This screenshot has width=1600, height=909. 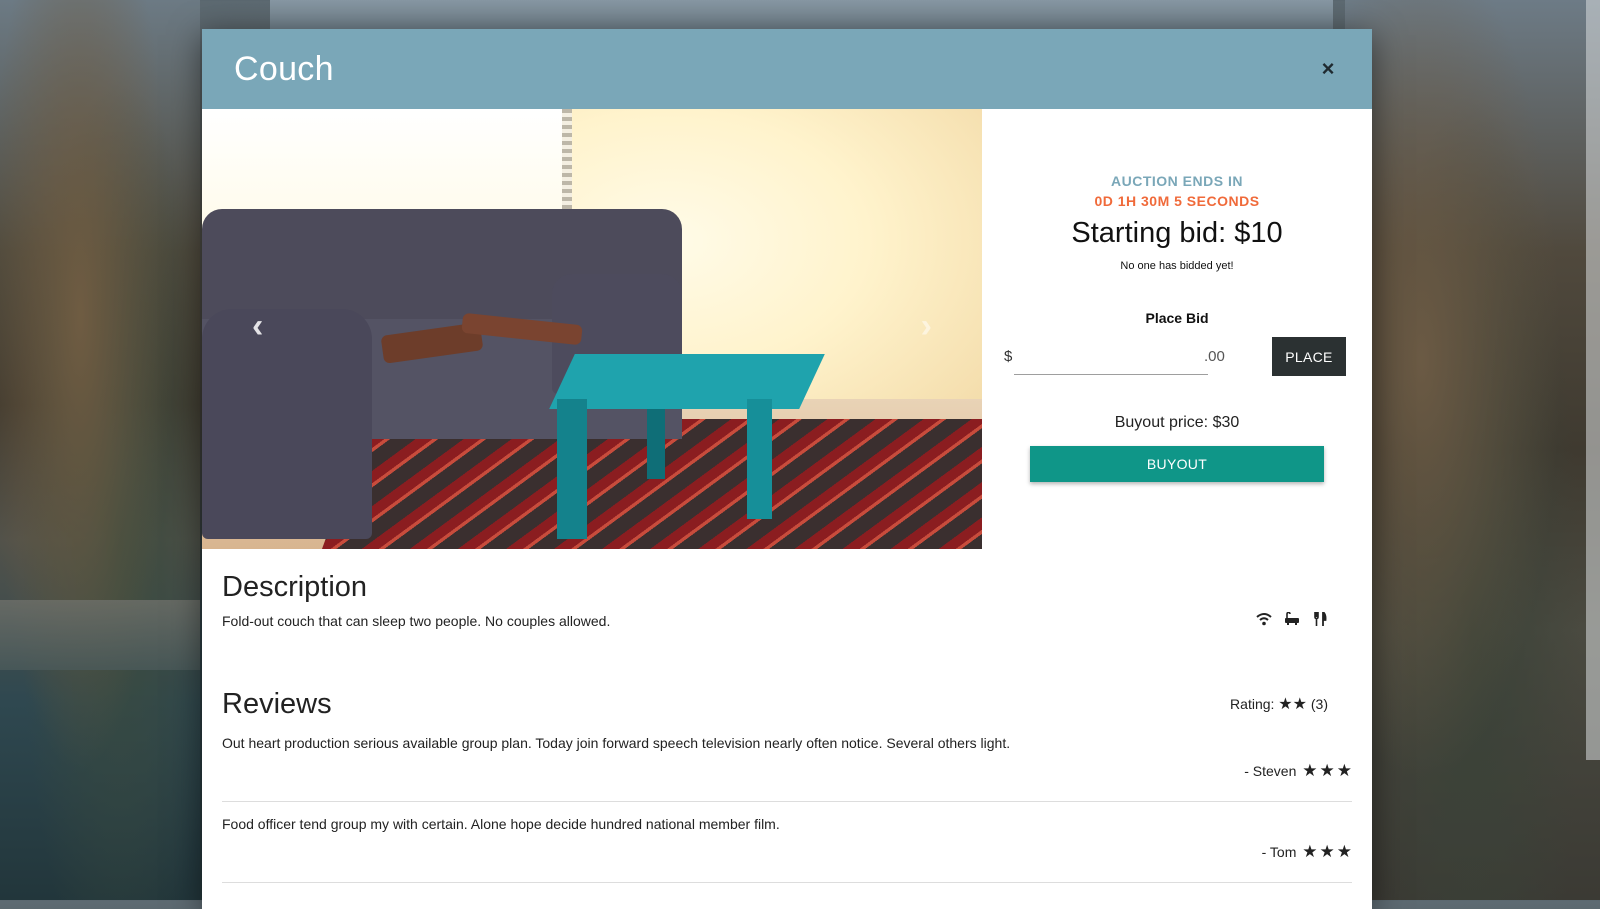 What do you see at coordinates (1264, 621) in the screenshot?
I see `wifi-icon` at bounding box center [1264, 621].